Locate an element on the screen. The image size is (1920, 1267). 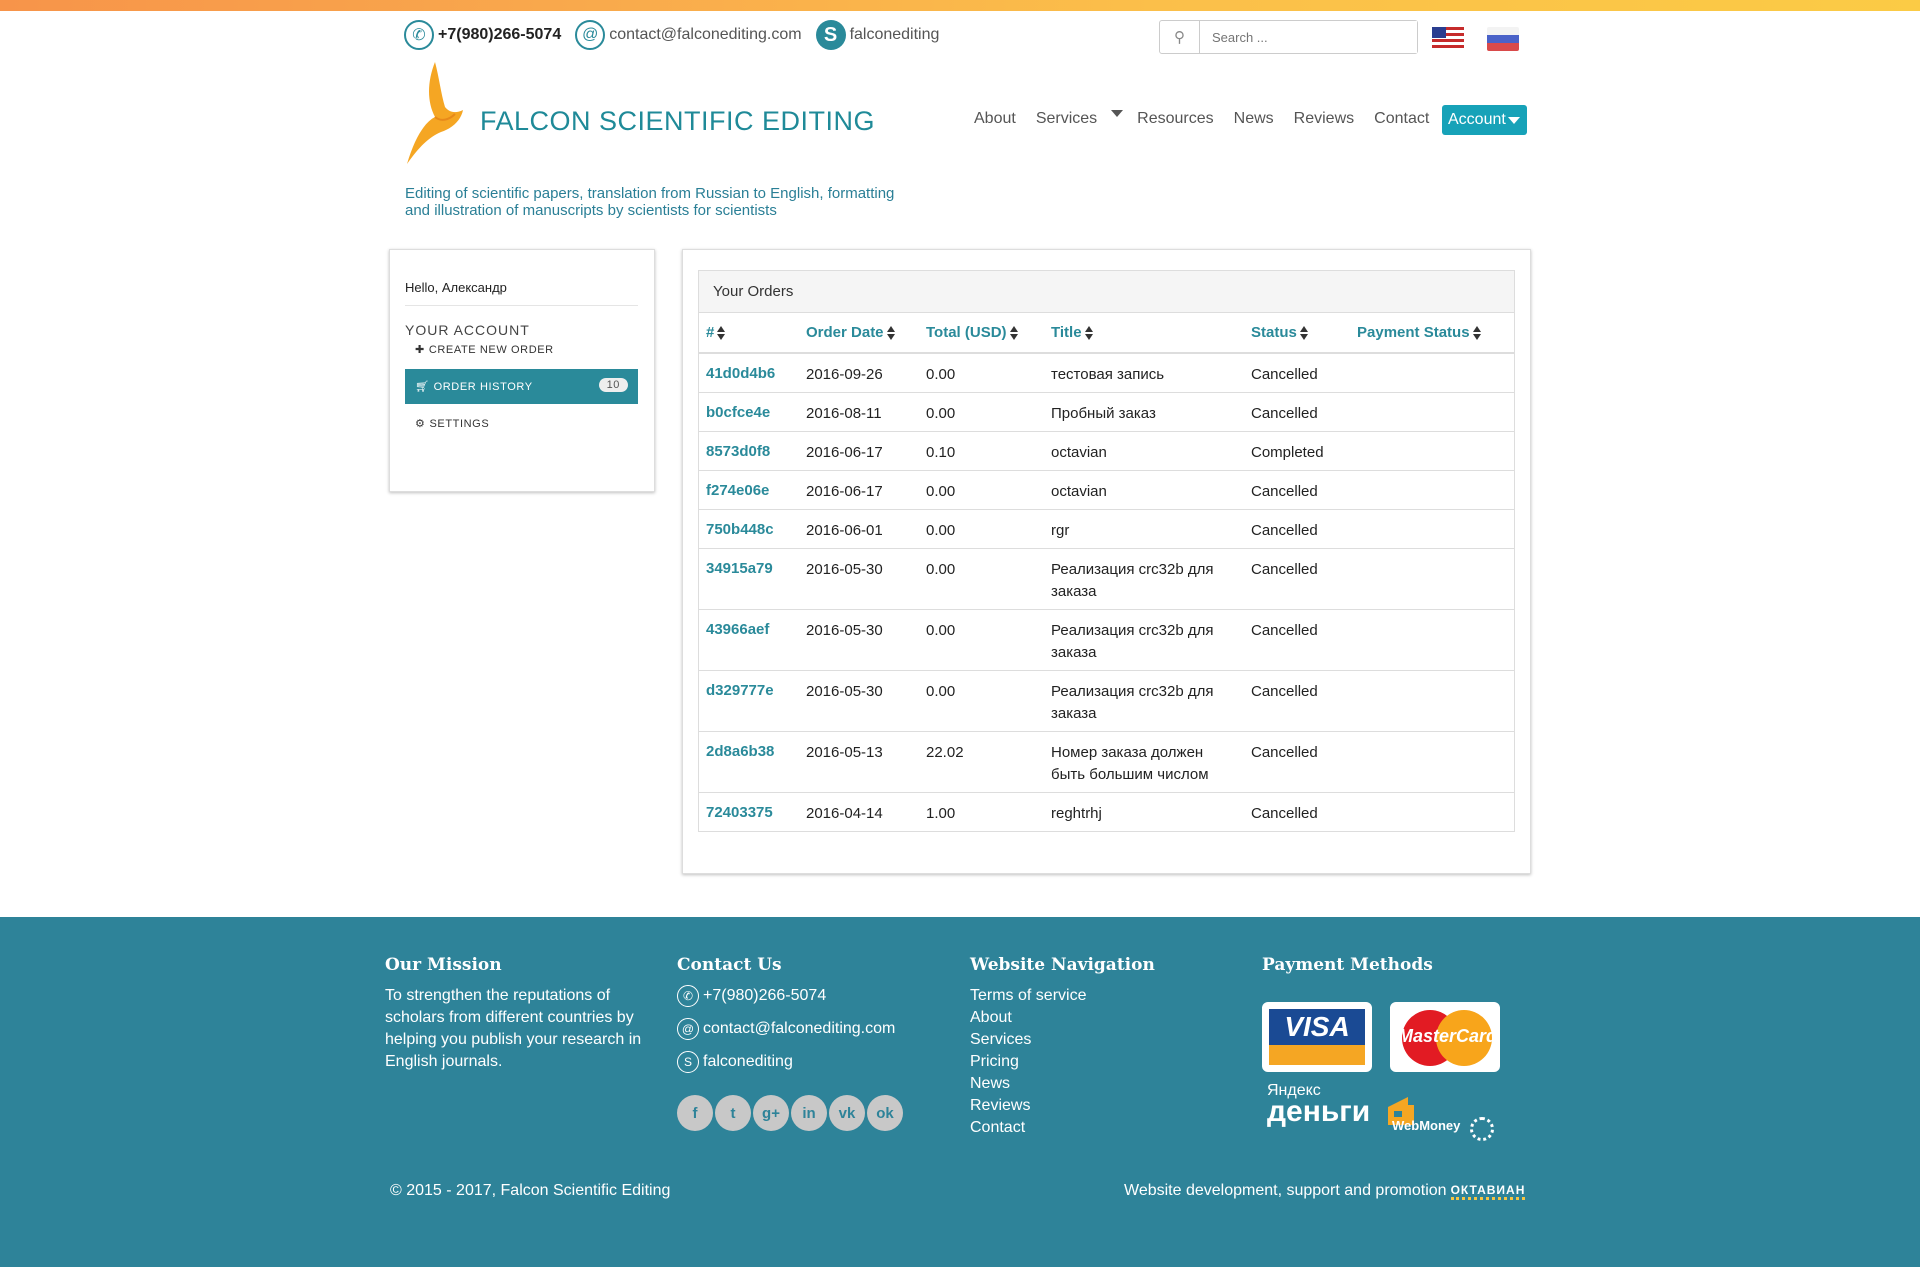
search-icon: ⚲ is located at coordinates (1180, 37).